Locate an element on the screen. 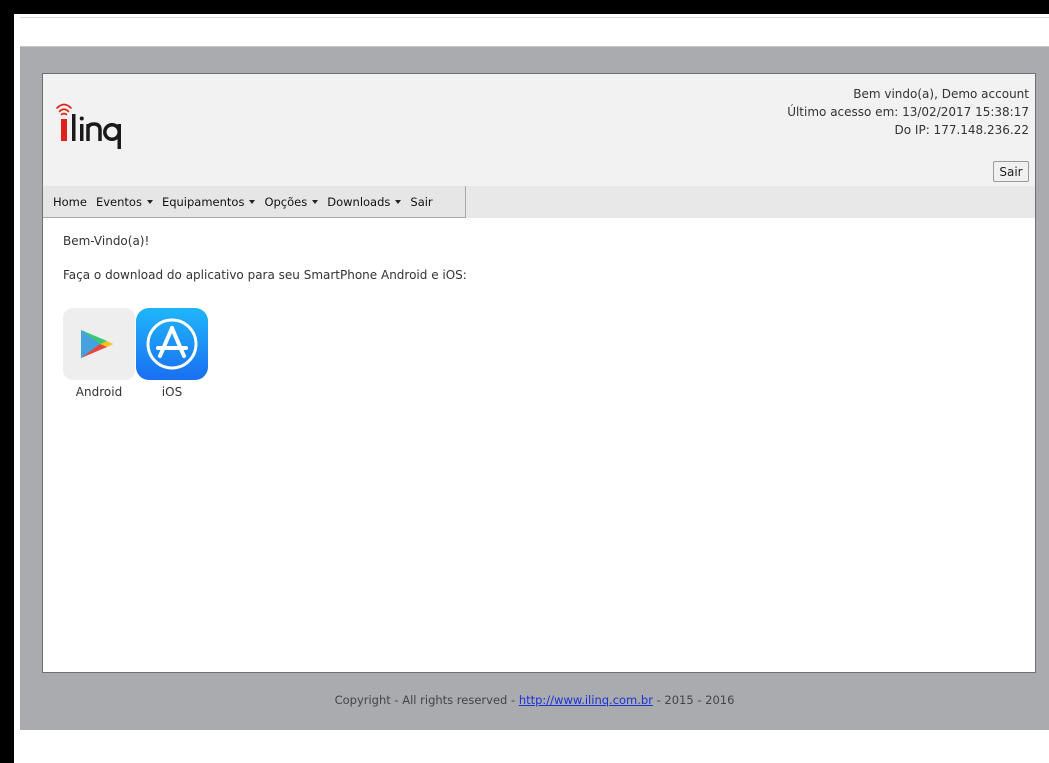 The height and width of the screenshot is (763, 1049). nav-item-downloads: Downloads is located at coordinates (364, 201).